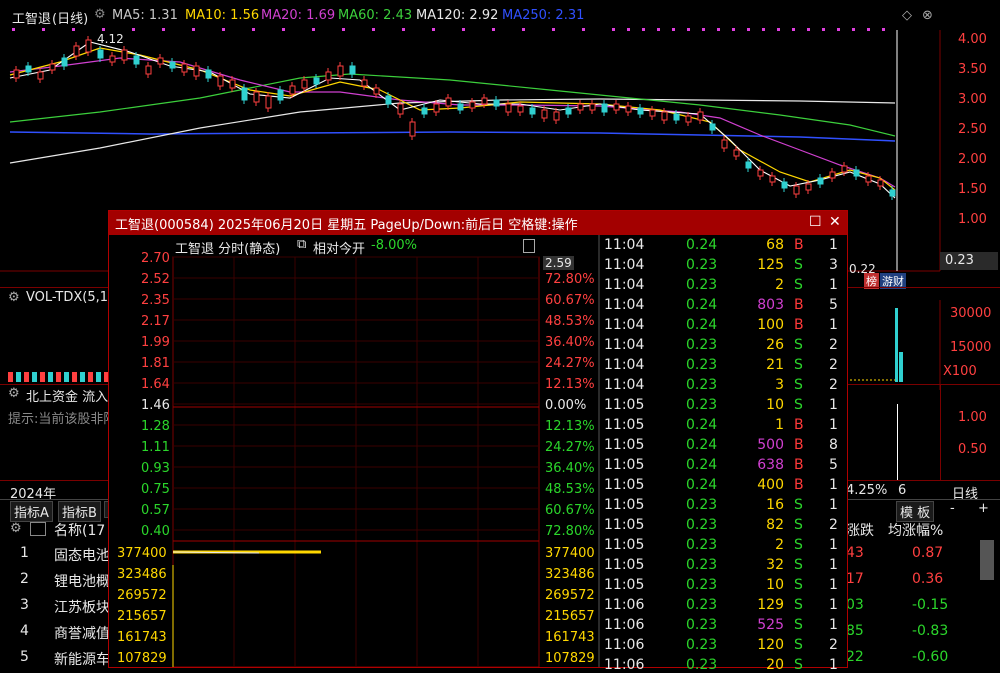  I want to click on north-cursor-line, so click(897, 442).